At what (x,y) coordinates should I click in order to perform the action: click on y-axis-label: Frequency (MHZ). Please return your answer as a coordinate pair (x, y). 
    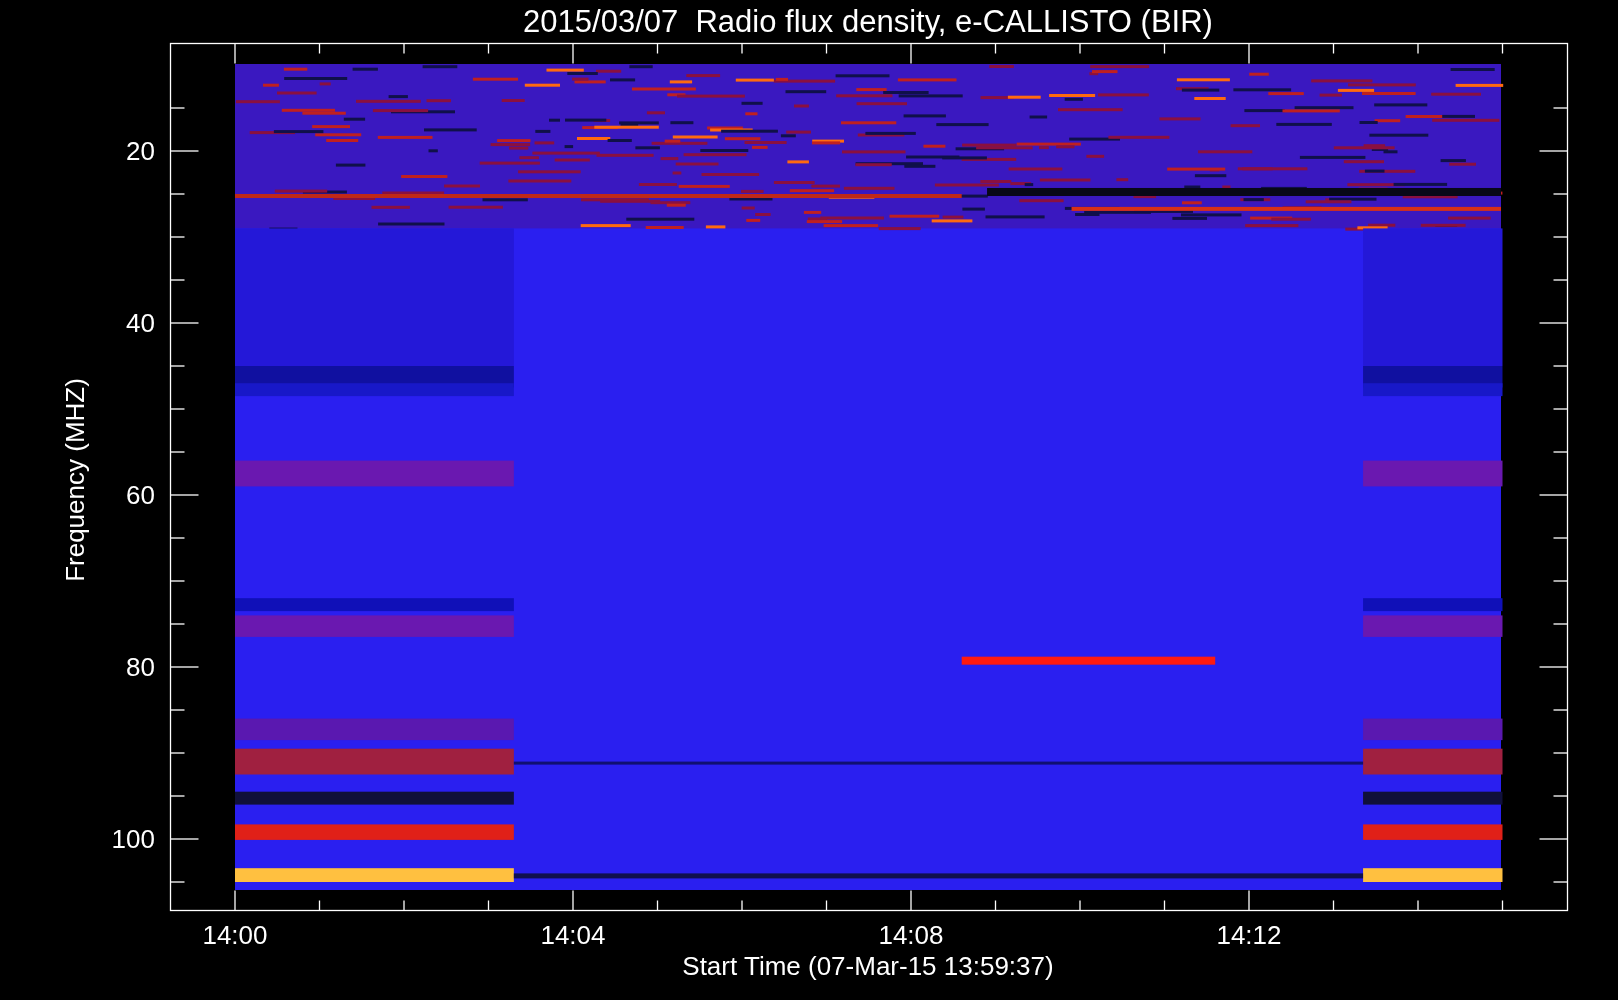
    Looking at the image, I should click on (75, 480).